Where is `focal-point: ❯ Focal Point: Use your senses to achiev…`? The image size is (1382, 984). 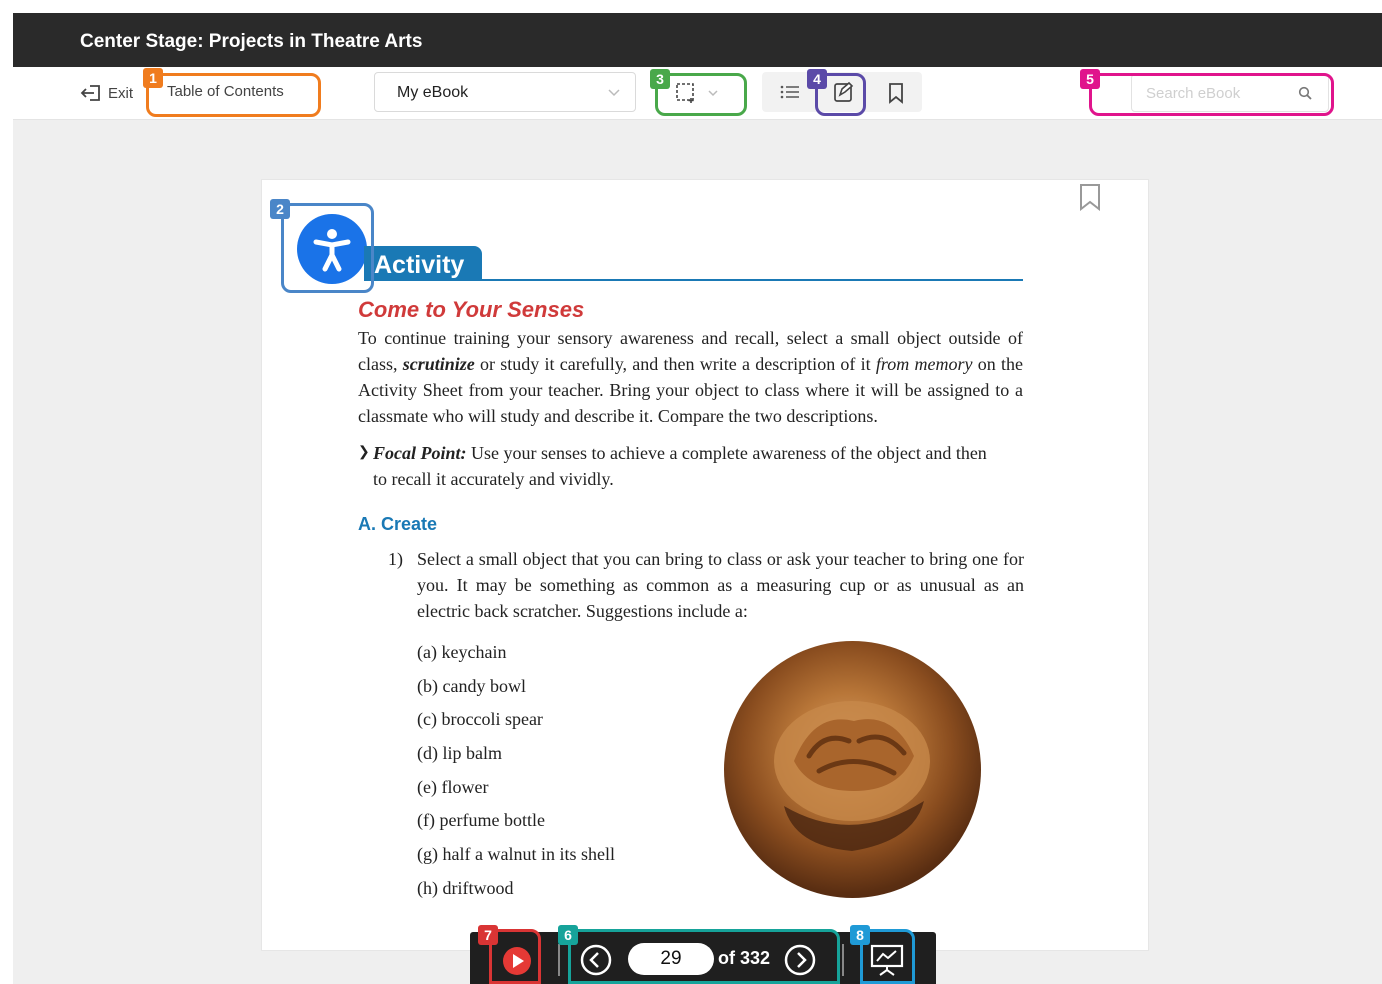 focal-point: ❯ Focal Point: Use your senses to achiev… is located at coordinates (678, 466).